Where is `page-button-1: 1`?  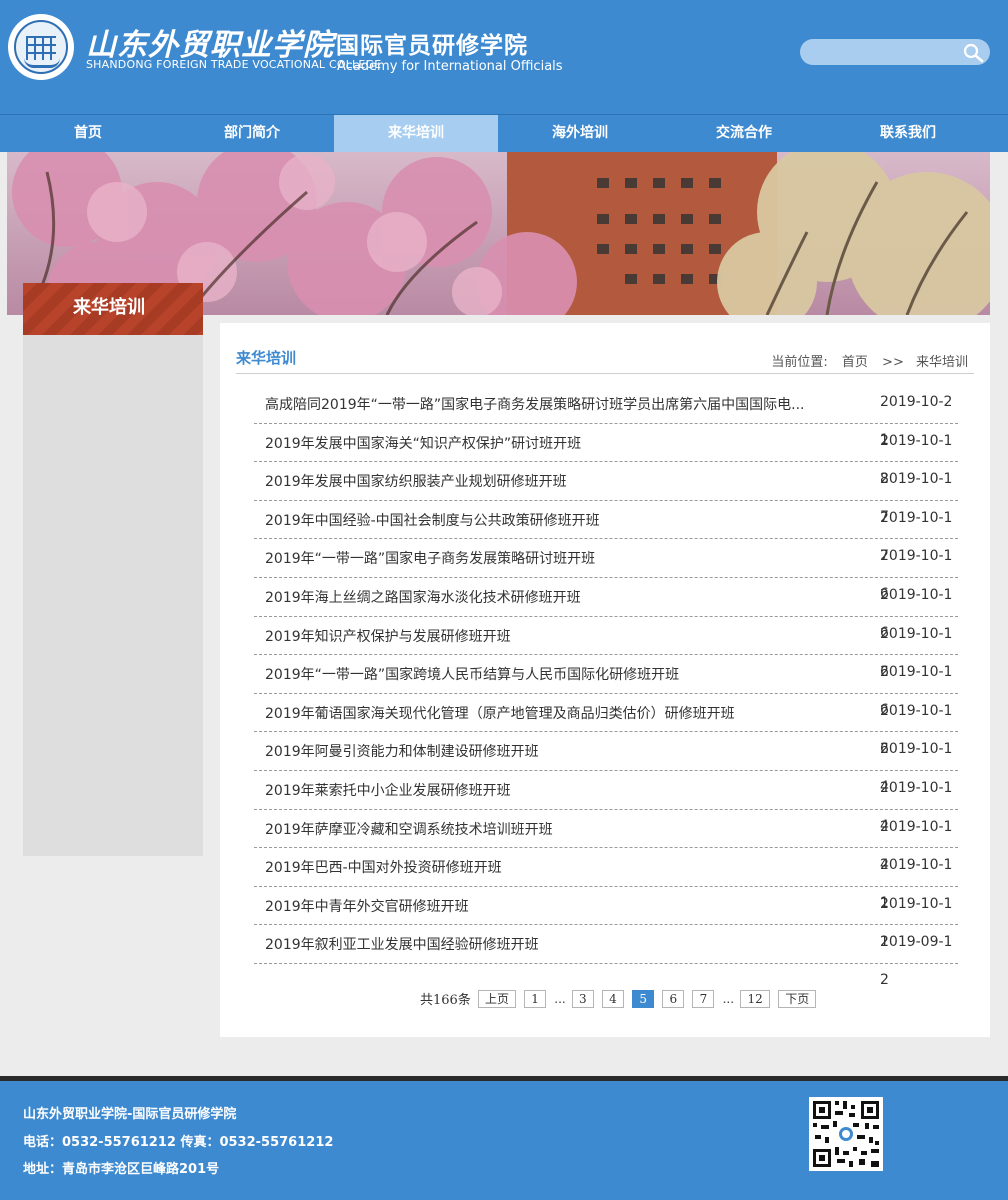 page-button-1: 1 is located at coordinates (535, 998).